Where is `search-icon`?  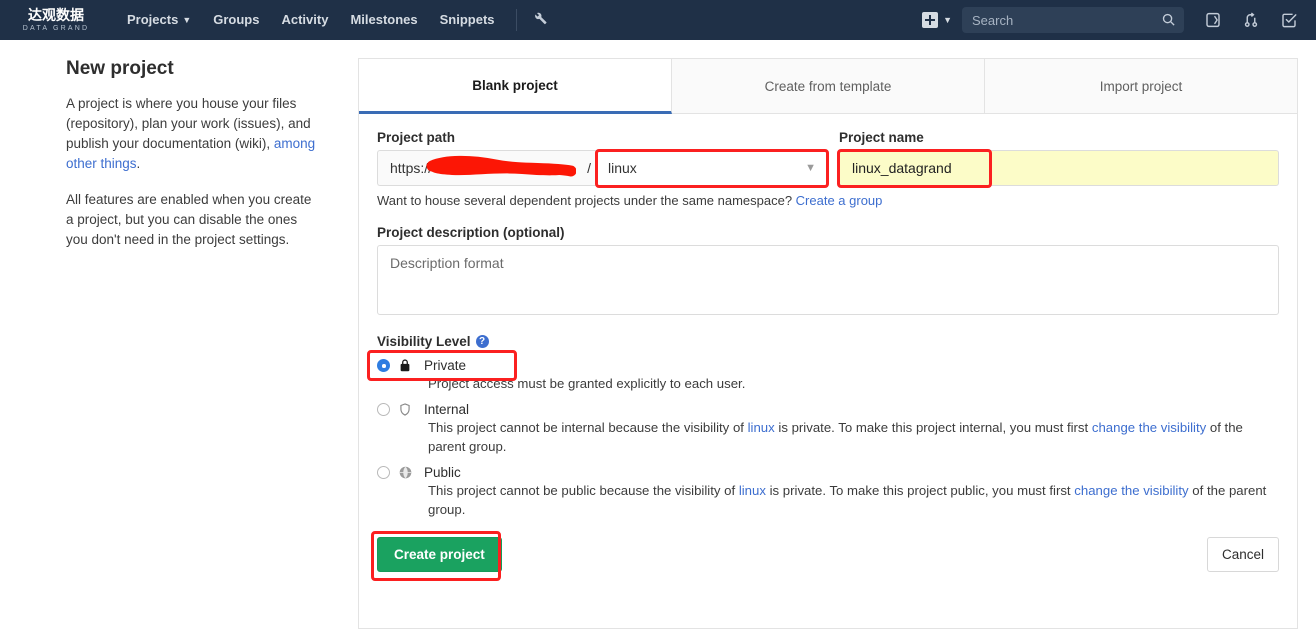 search-icon is located at coordinates (1168, 22).